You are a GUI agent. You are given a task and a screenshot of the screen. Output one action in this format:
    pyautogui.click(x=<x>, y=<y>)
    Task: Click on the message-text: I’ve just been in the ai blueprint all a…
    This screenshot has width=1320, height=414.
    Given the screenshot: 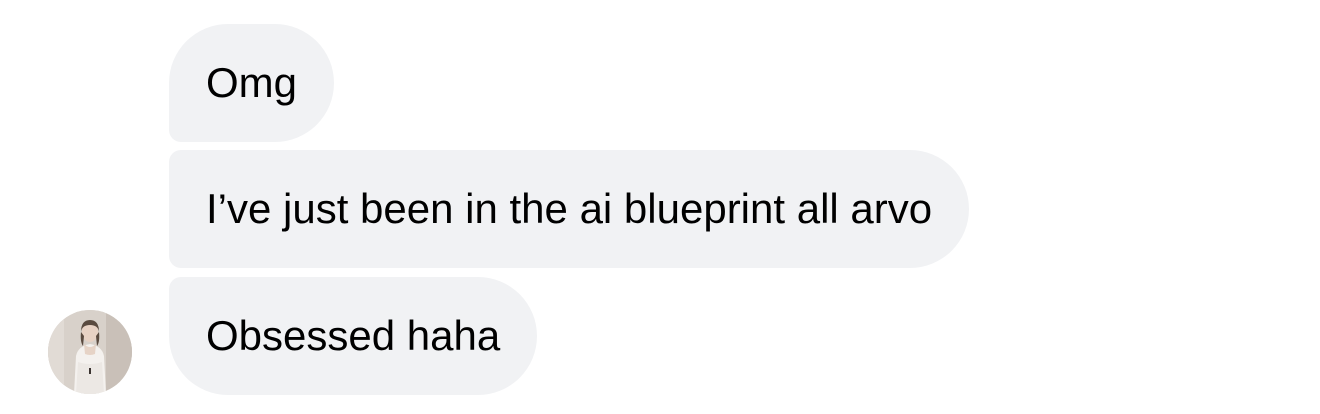 What is the action you would take?
    pyautogui.click(x=569, y=208)
    